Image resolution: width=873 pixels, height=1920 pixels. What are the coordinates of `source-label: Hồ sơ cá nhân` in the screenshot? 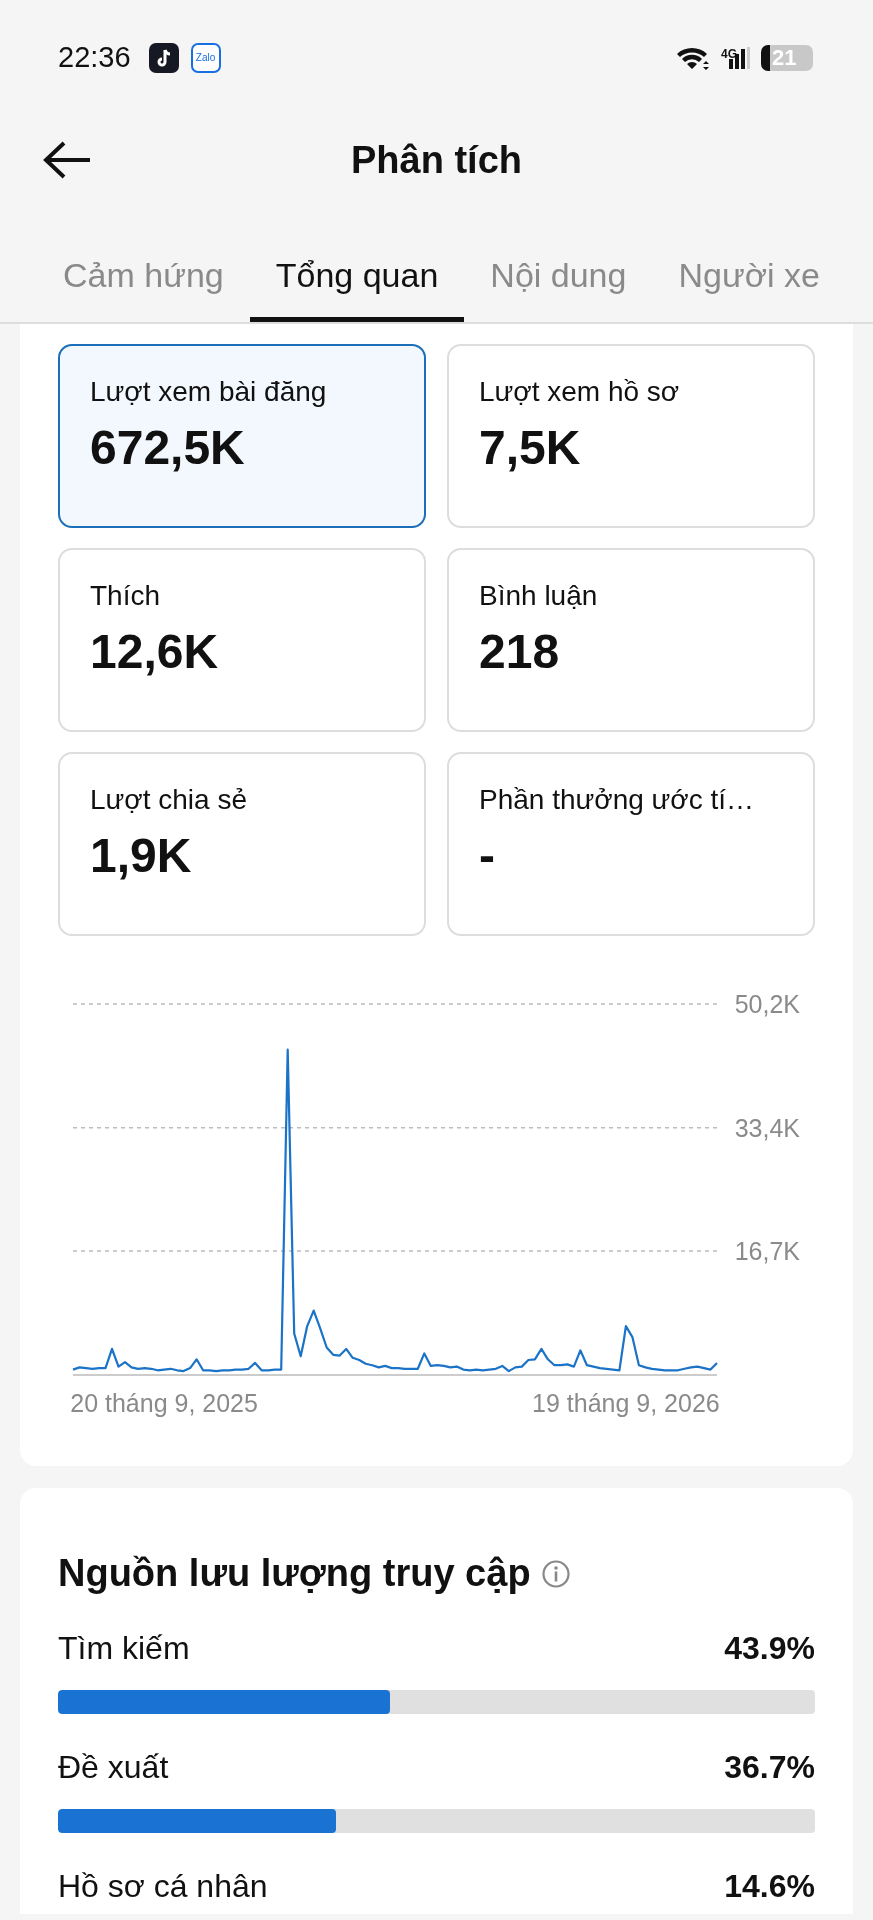 It's located at (163, 1887).